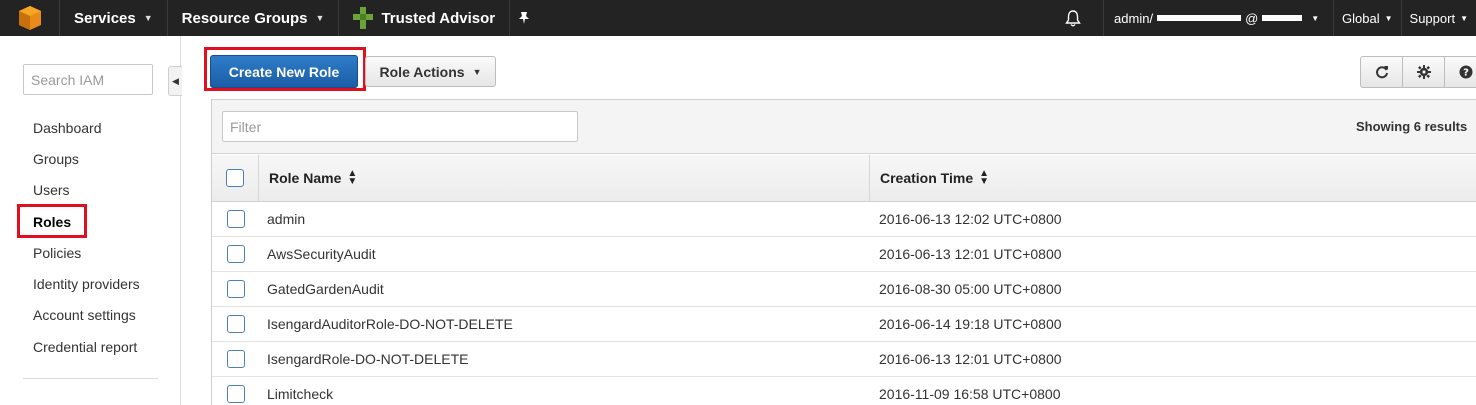 Image resolution: width=1476 pixels, height=405 pixels. I want to click on creation-time-cell: 2016-06-13 12:02 UTC+0800, so click(970, 219).